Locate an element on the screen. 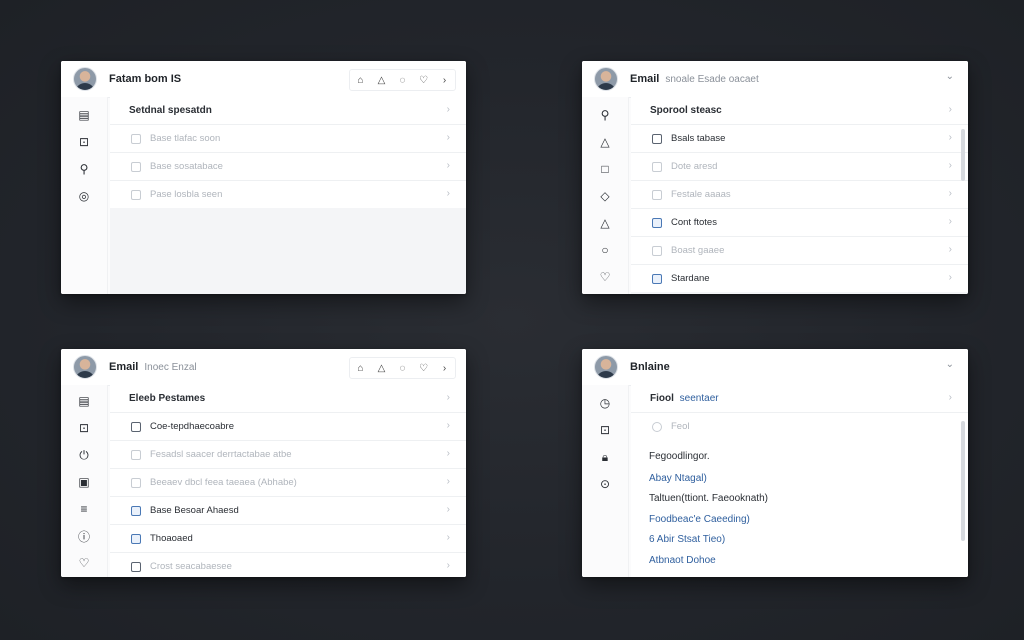 The width and height of the screenshot is (1024, 640). panel-header: Fatam bom IS ⌂ △ ◌ ♡ › is located at coordinates (263, 79).